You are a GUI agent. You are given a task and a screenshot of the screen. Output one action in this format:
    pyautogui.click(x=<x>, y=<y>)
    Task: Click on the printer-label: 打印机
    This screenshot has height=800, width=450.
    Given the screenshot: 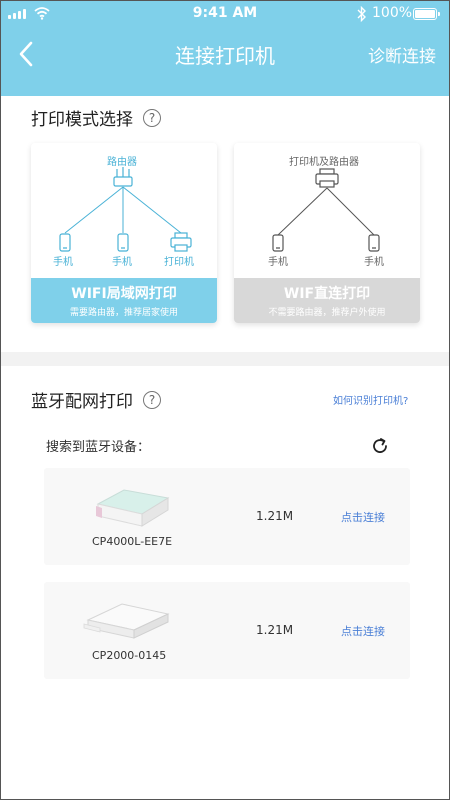 What is the action you would take?
    pyautogui.click(x=179, y=262)
    